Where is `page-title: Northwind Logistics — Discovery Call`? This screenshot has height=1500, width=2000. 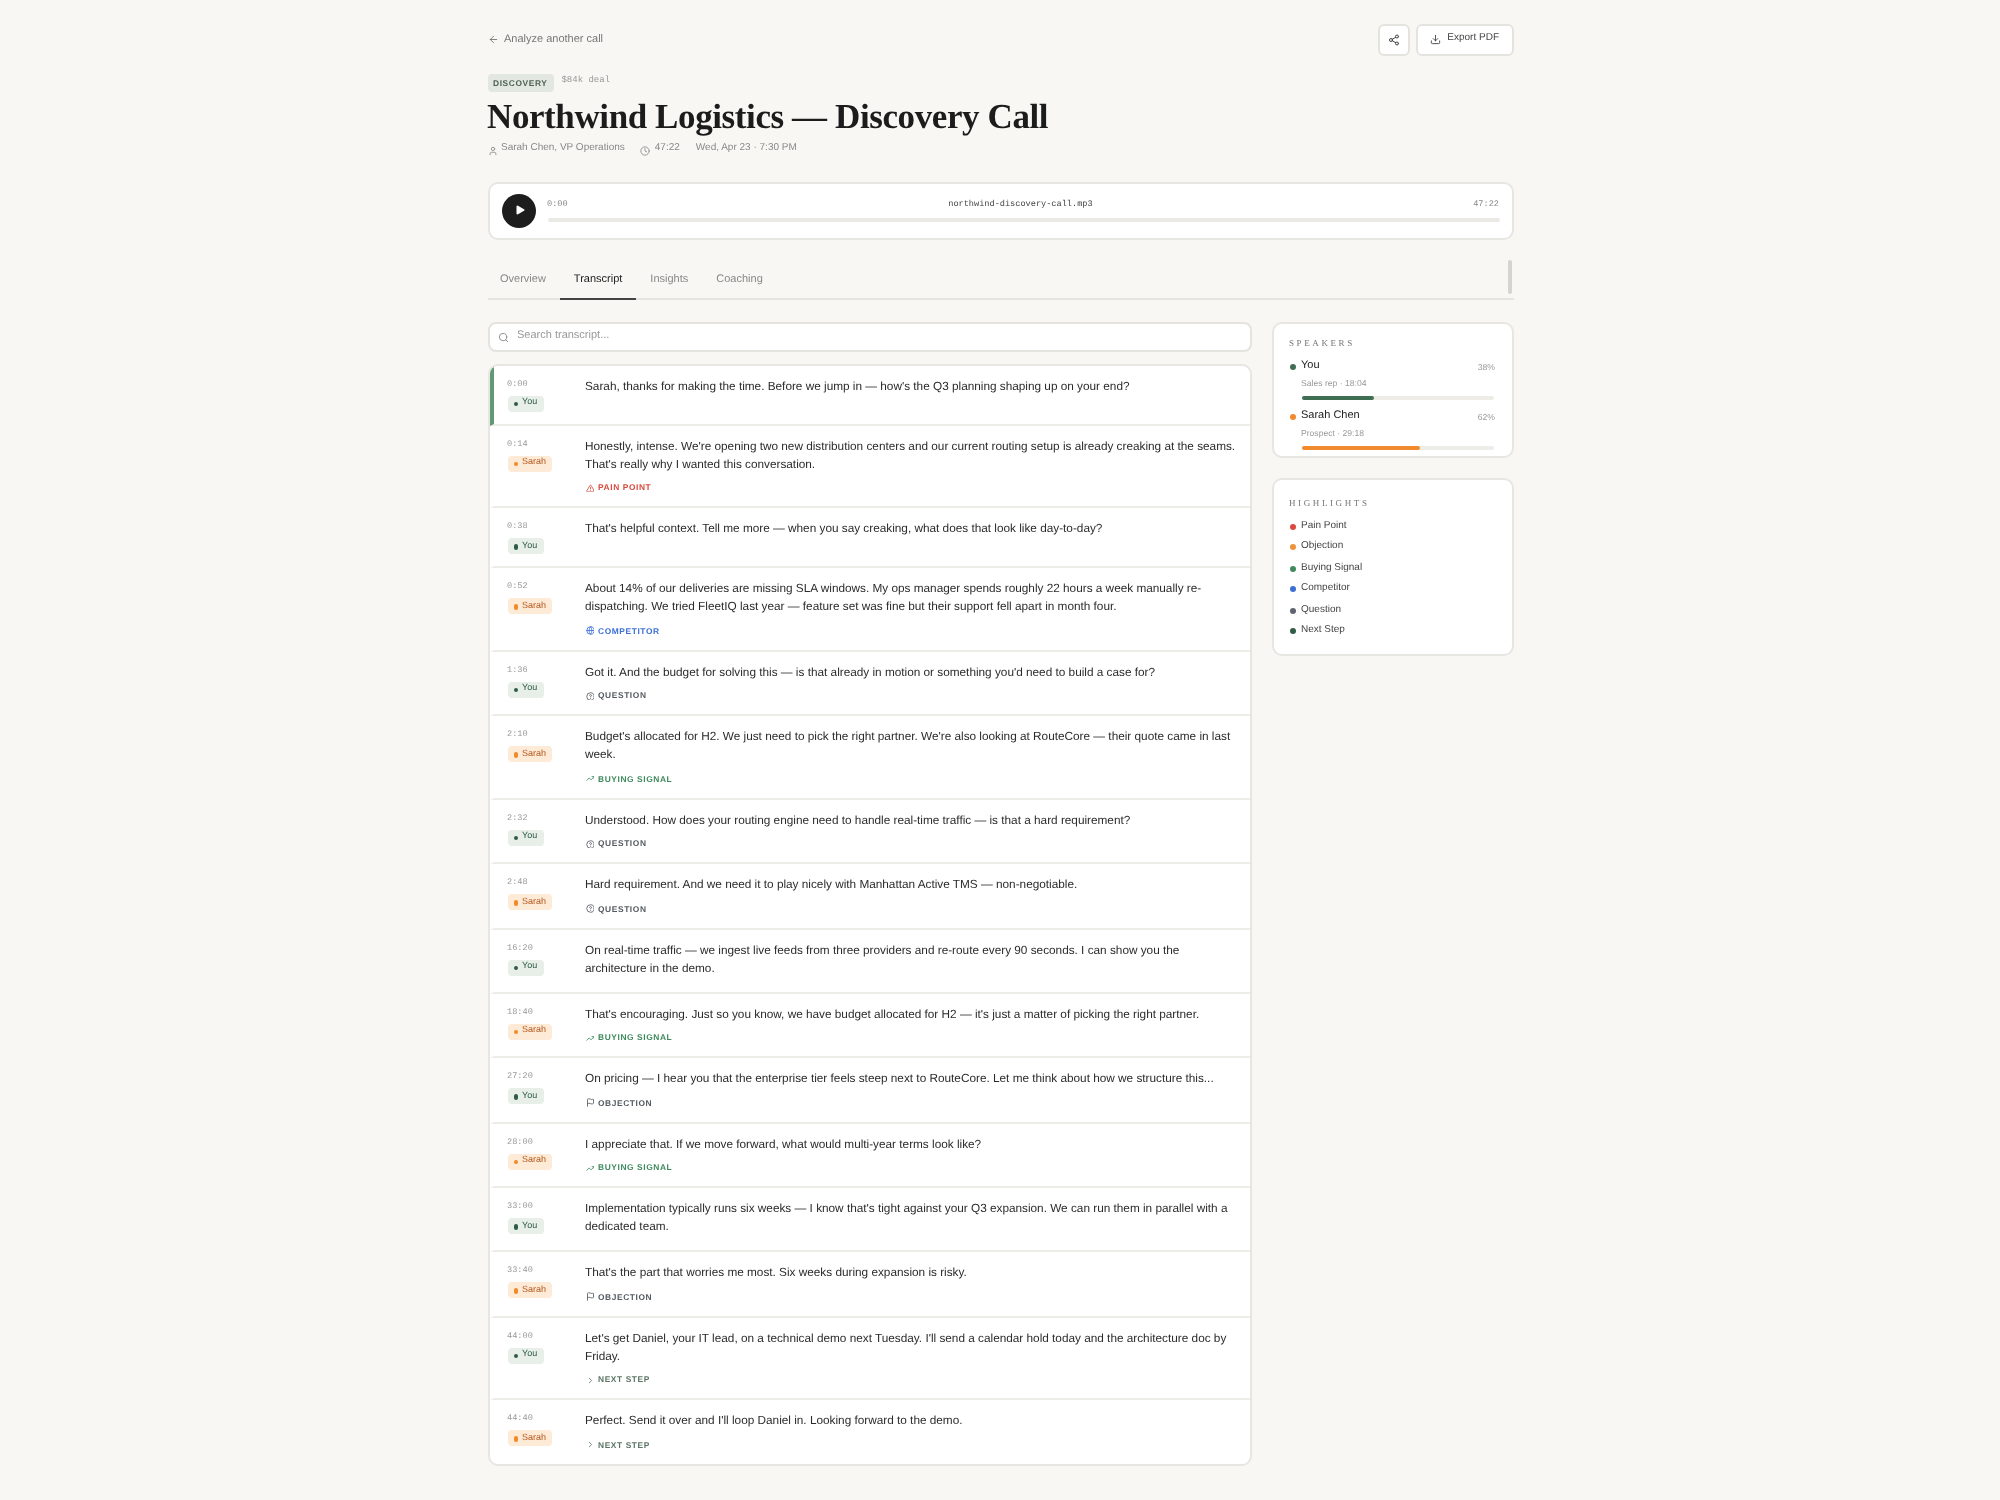 page-title: Northwind Logistics — Discovery Call is located at coordinates (769, 117).